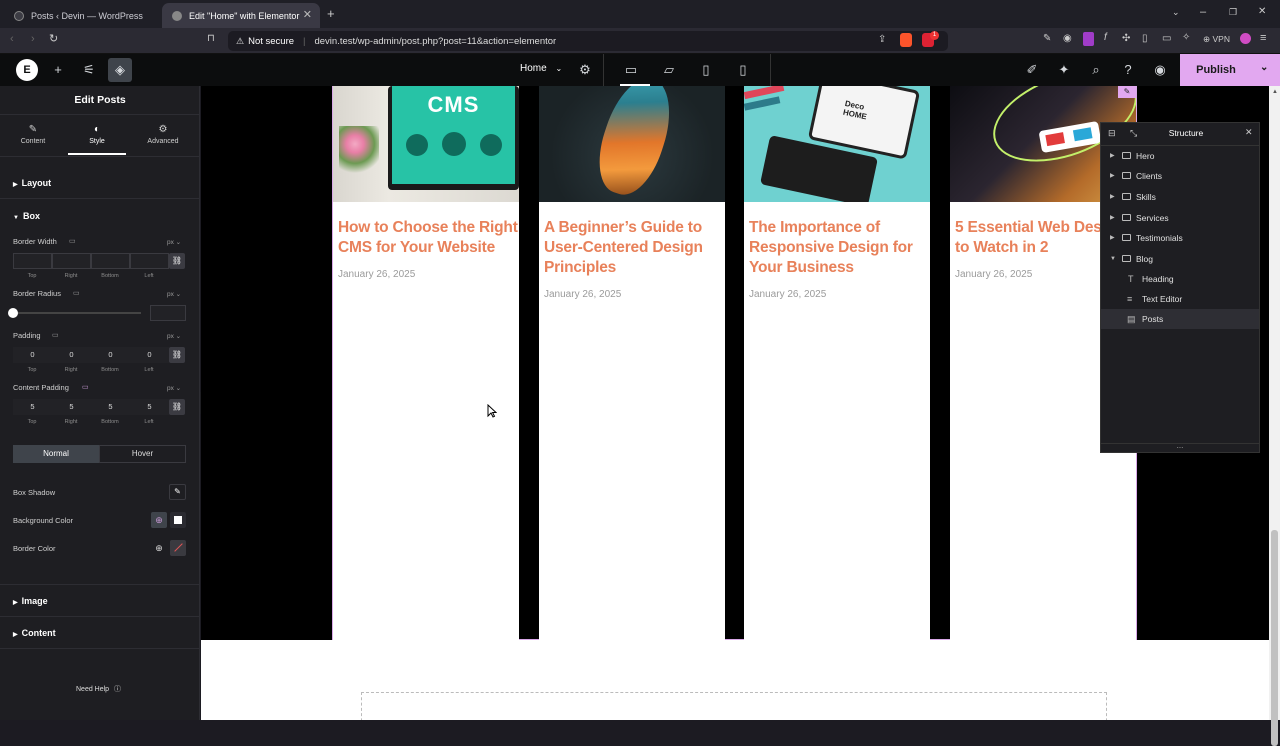 The height and width of the screenshot is (746, 1280). I want to click on close-window-icon: ✕, so click(1262, 11).